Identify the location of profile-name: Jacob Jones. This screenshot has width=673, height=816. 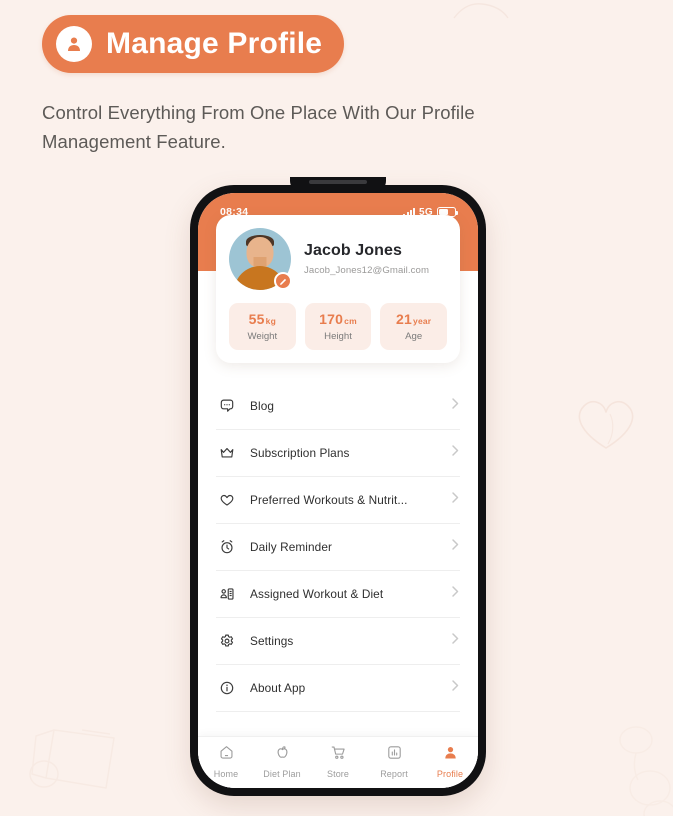
(353, 250).